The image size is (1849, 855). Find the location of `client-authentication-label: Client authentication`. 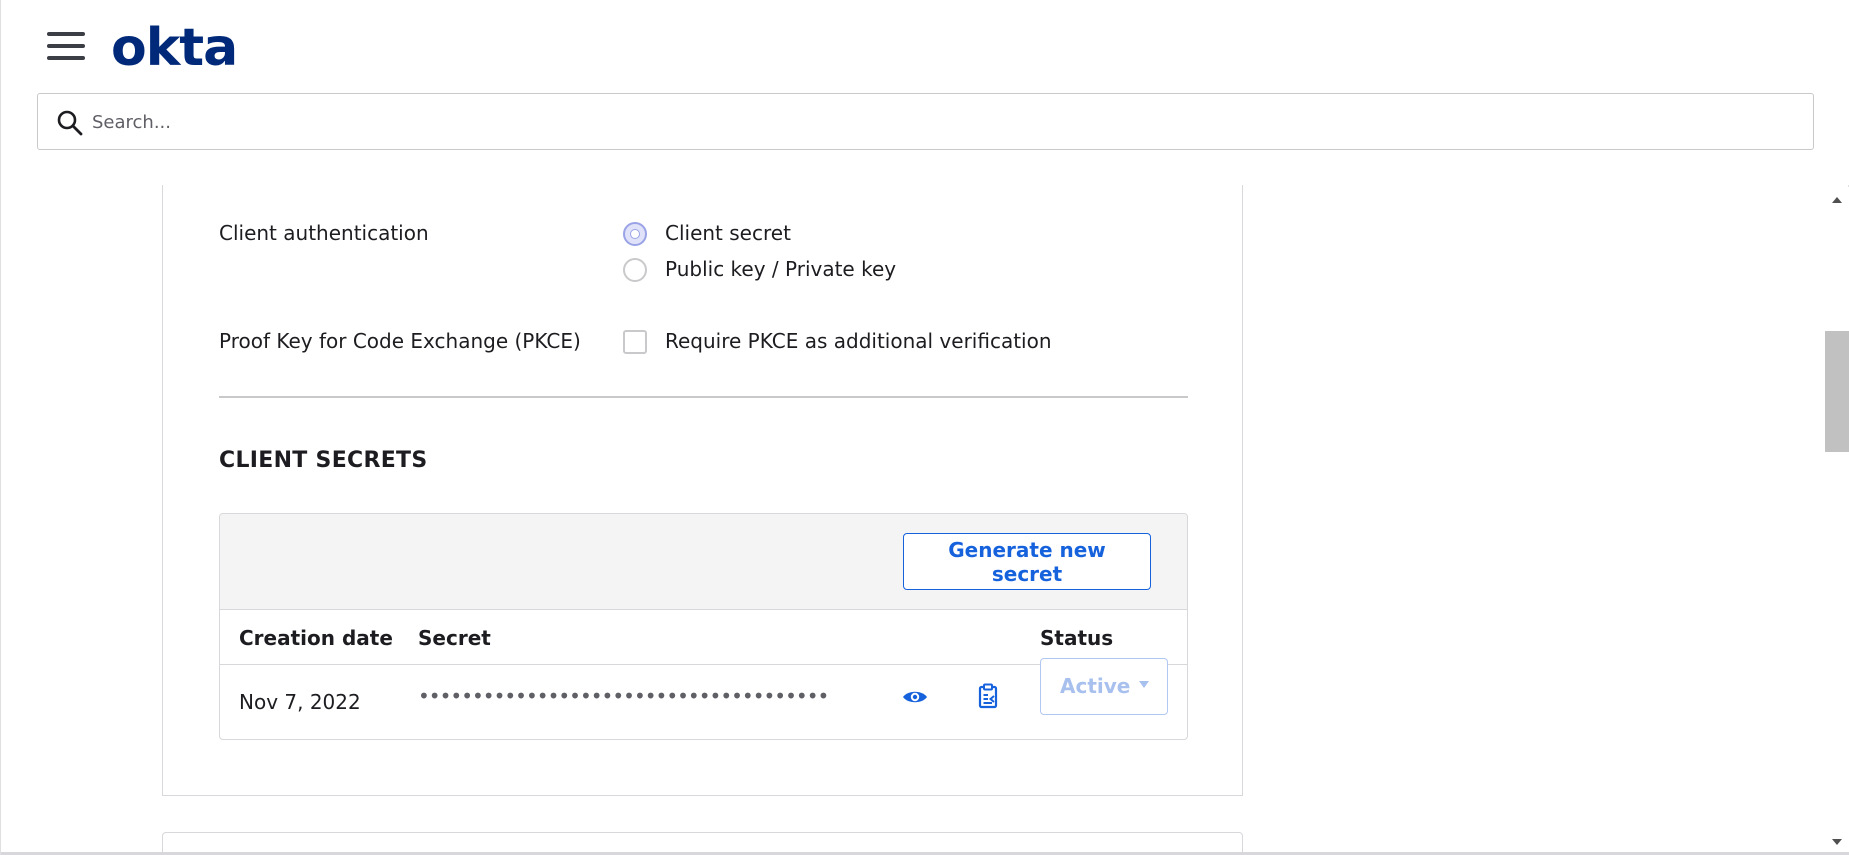

client-authentication-label: Client authentication is located at coordinates (324, 233).